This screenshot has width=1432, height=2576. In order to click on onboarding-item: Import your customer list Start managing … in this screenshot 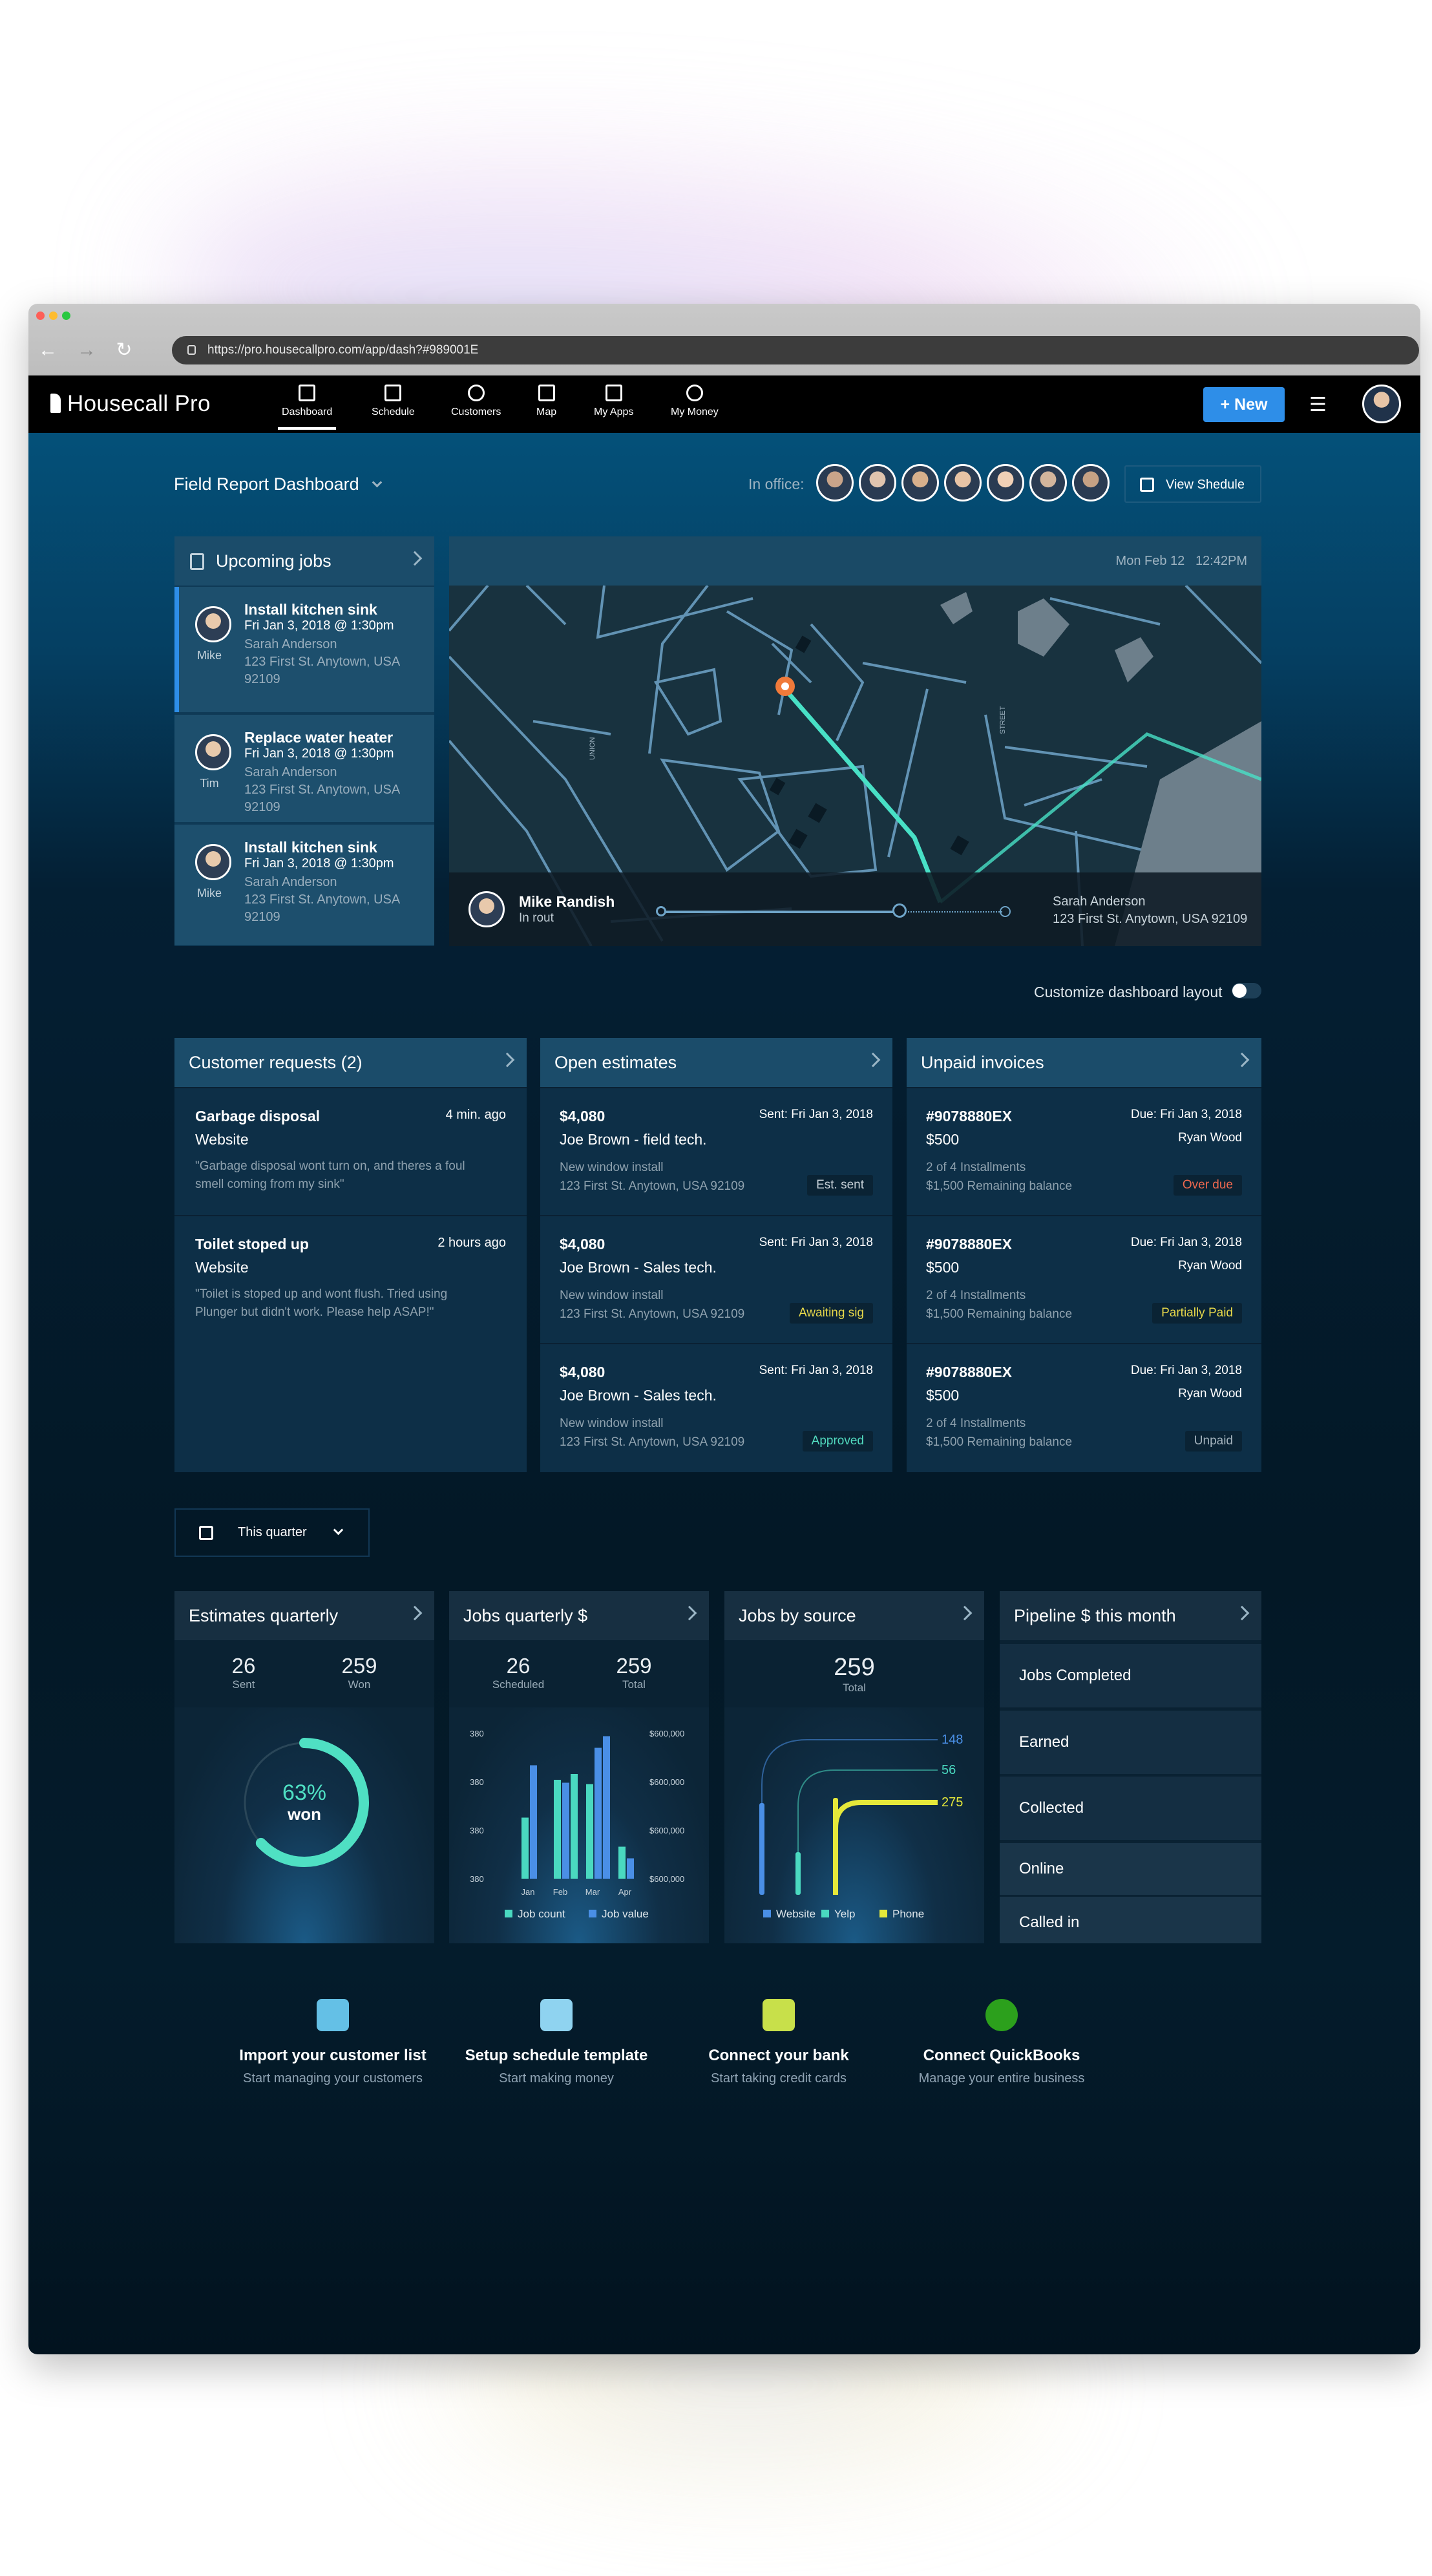, I will do `click(332, 2042)`.